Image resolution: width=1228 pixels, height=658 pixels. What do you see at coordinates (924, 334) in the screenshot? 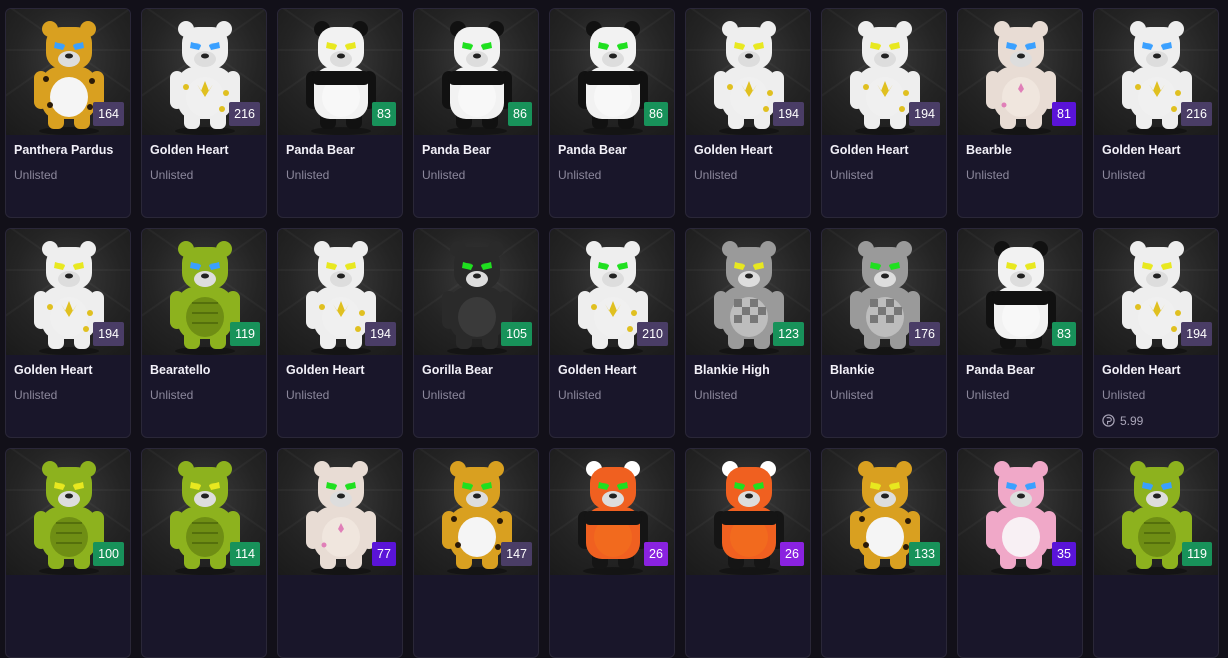
I see `rank-badge: 176` at bounding box center [924, 334].